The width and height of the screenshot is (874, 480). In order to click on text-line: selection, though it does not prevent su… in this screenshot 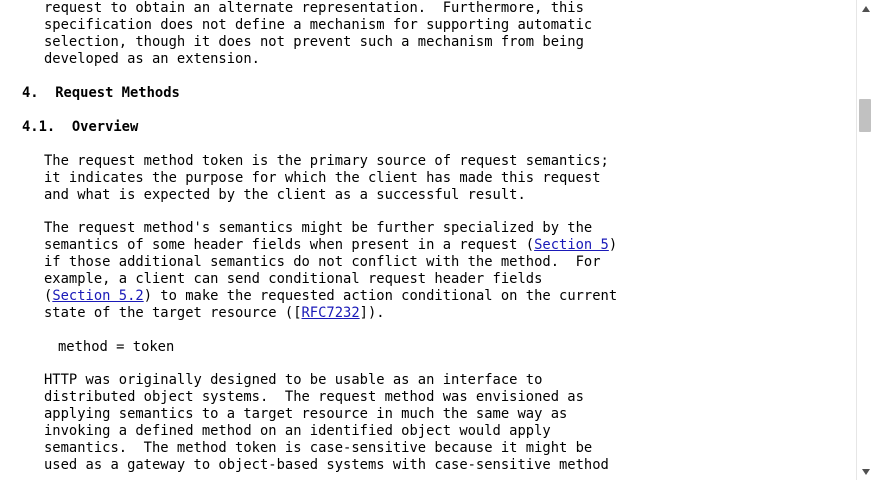, I will do `click(314, 42)`.